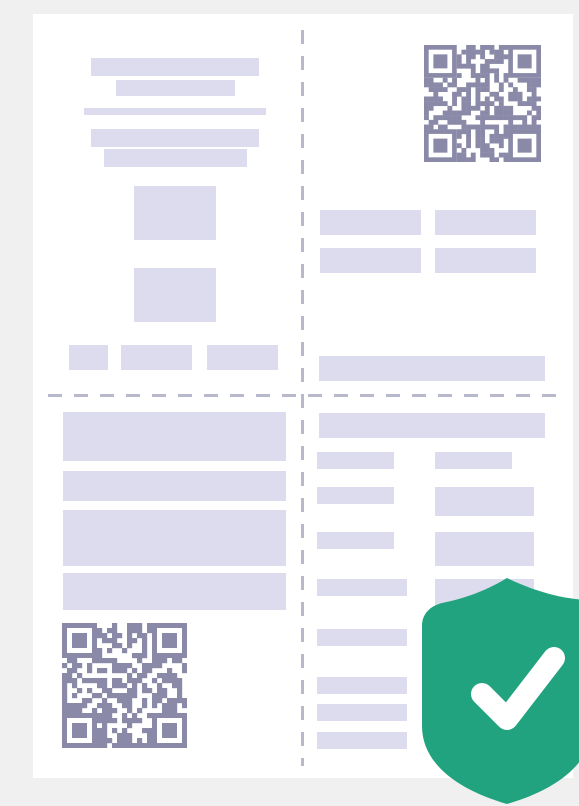 The width and height of the screenshot is (579, 806). I want to click on horizontal-dashed-divider, so click(304, 395).